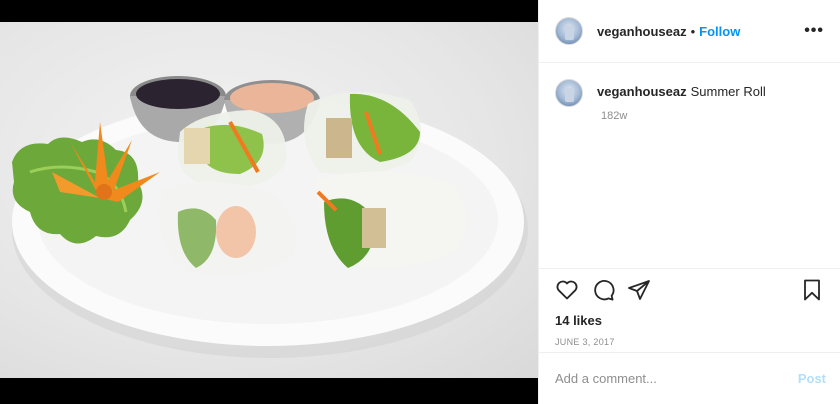 The width and height of the screenshot is (840, 404). I want to click on avatar, so click(569, 31).